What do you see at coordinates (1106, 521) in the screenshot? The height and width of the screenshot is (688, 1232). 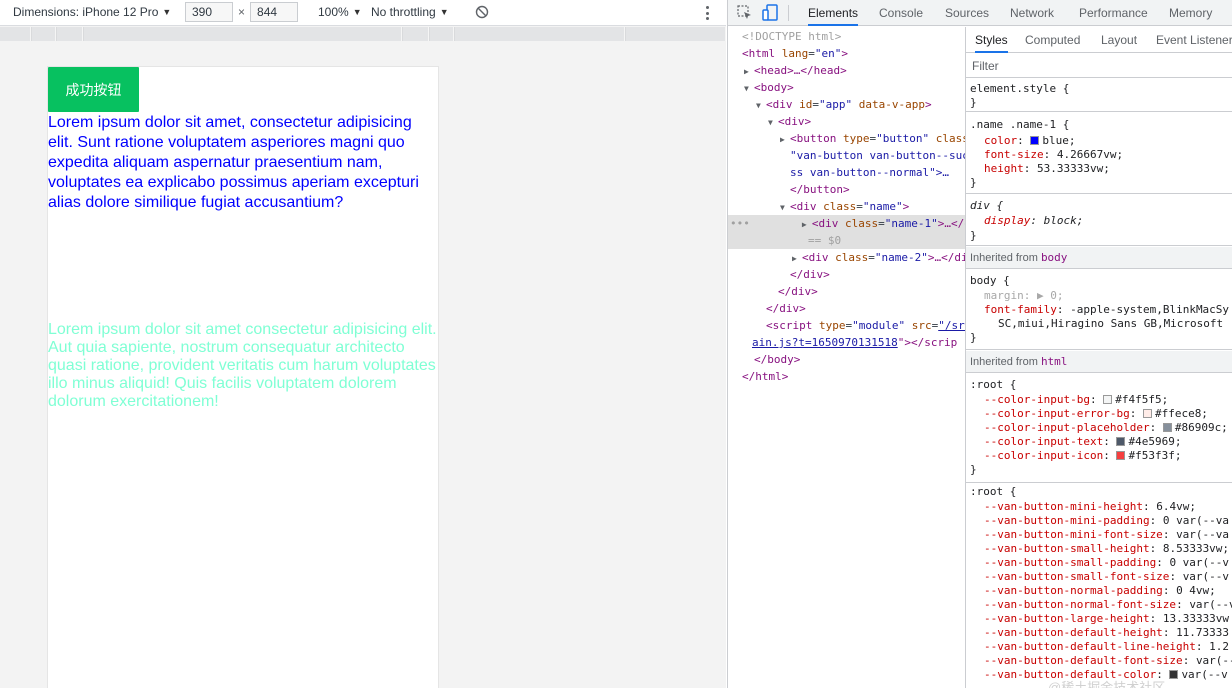 I see `declaration: --van-button-mini-padding: 0 var(--va` at bounding box center [1106, 521].